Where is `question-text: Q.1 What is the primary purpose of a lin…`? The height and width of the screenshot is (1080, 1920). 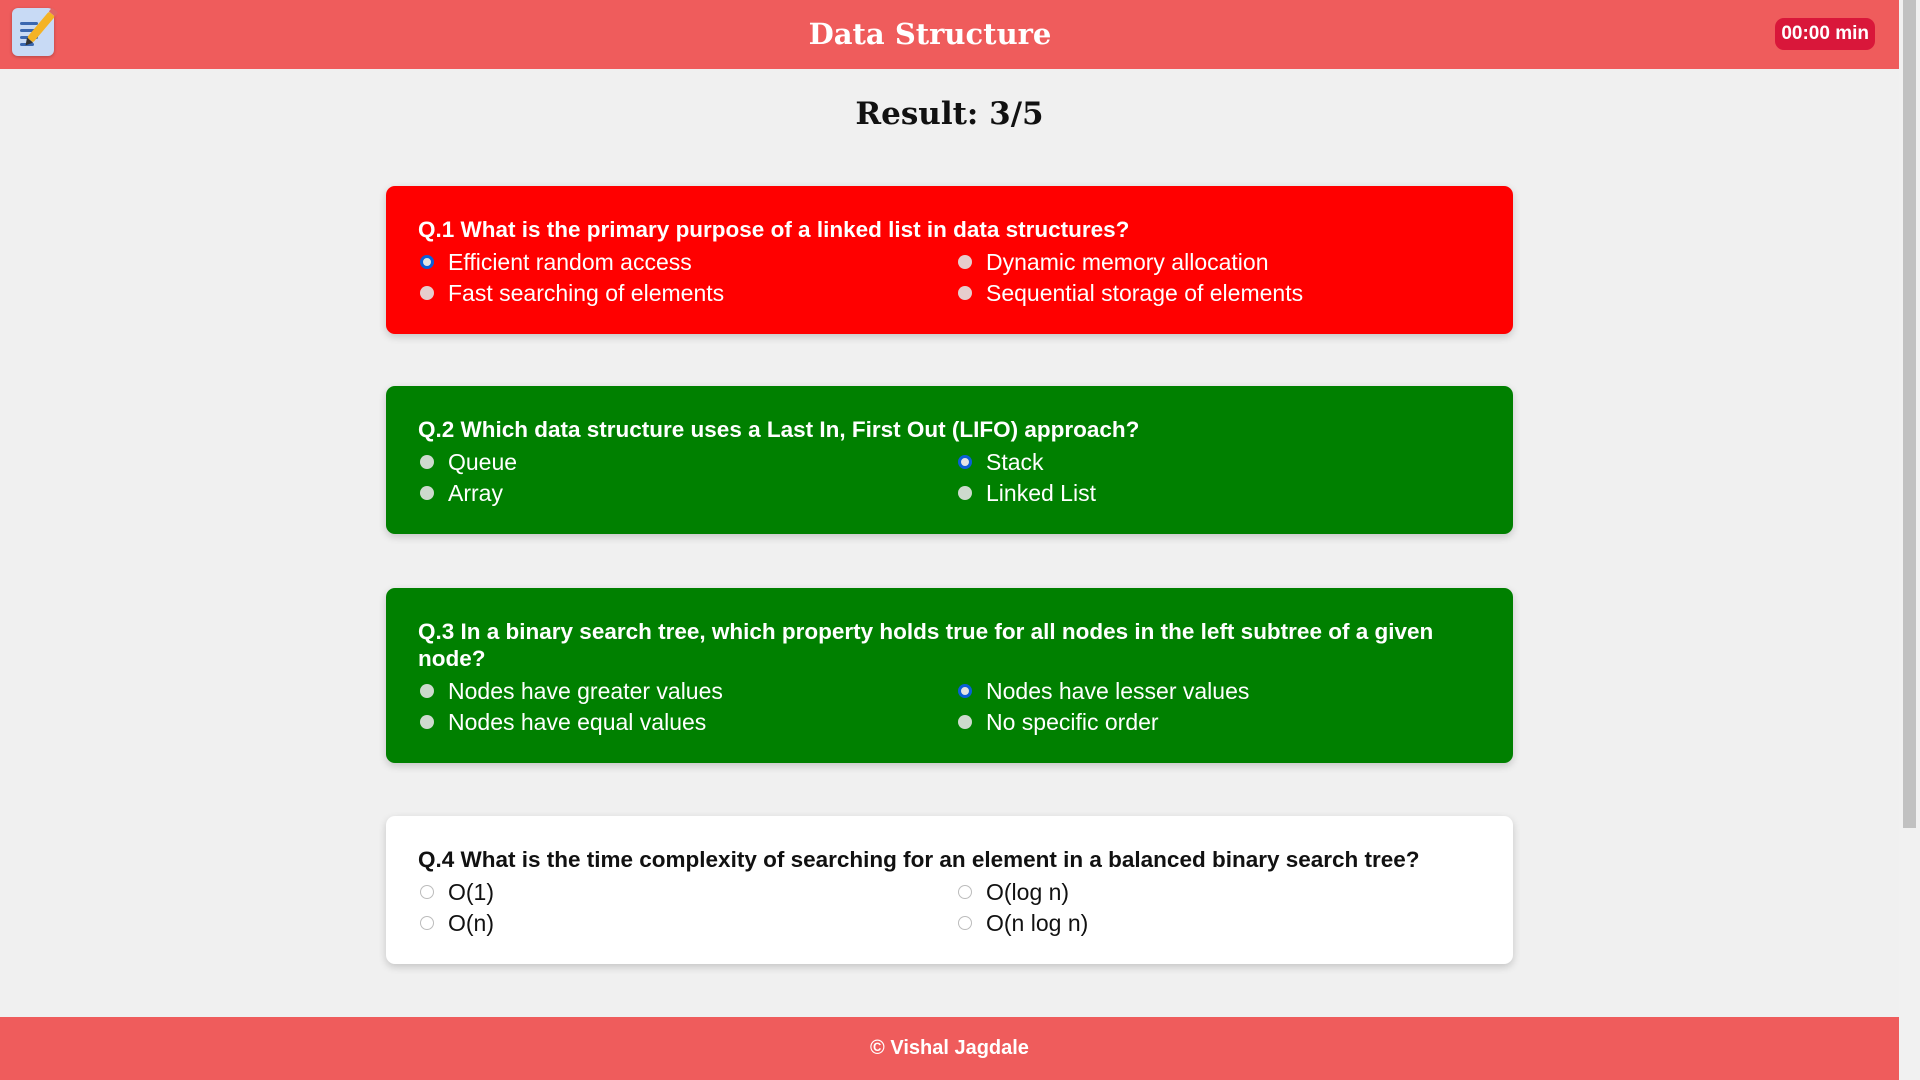
question-text: Q.1 What is the primary purpose of a lin… is located at coordinates (774, 229).